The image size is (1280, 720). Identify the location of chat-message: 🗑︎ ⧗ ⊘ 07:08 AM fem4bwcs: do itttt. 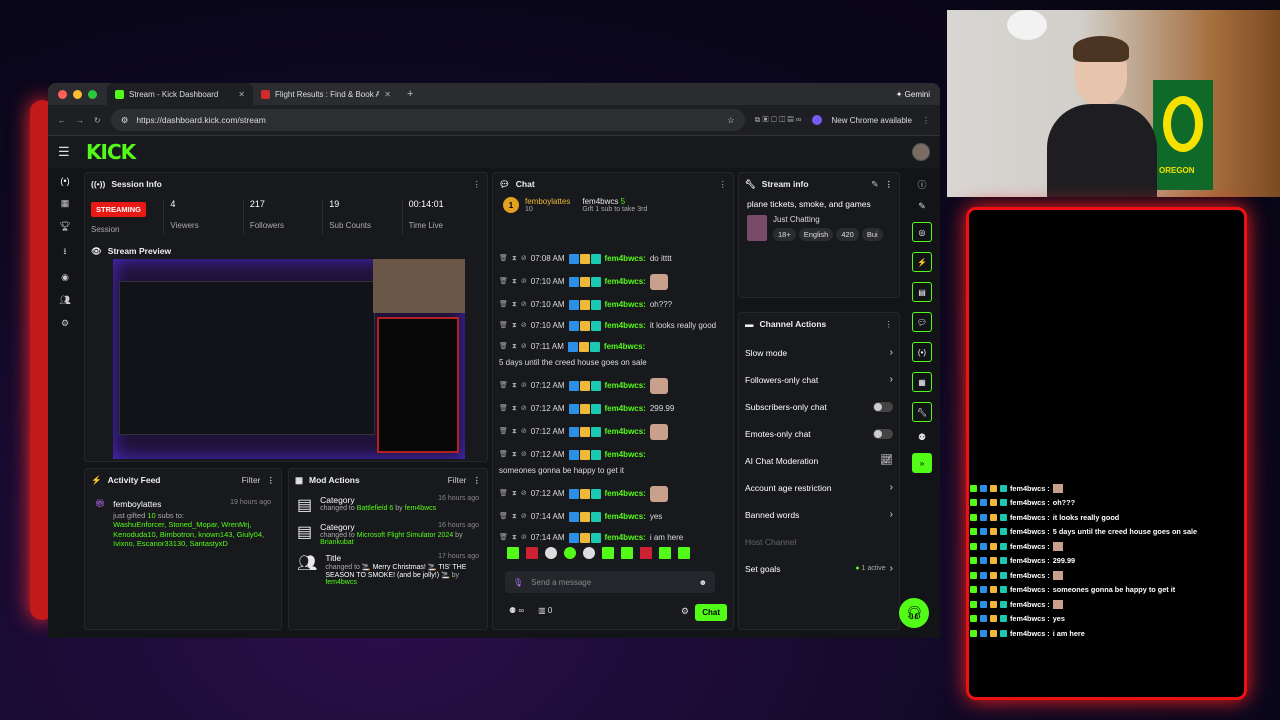
(613, 259).